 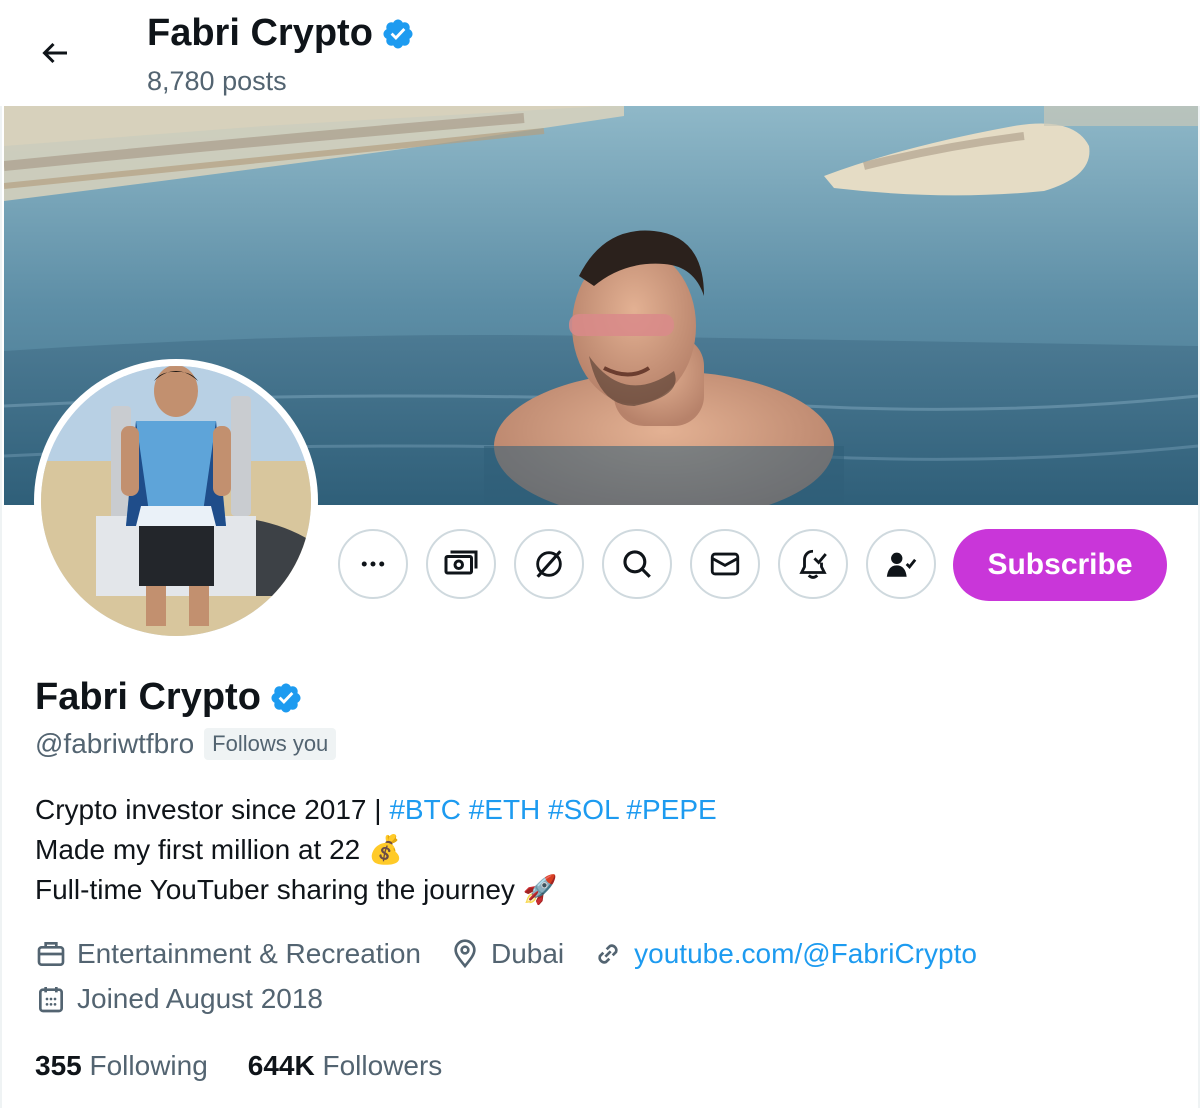 I want to click on website-item: youtube.com/@FabriCrypto, so click(x=784, y=954).